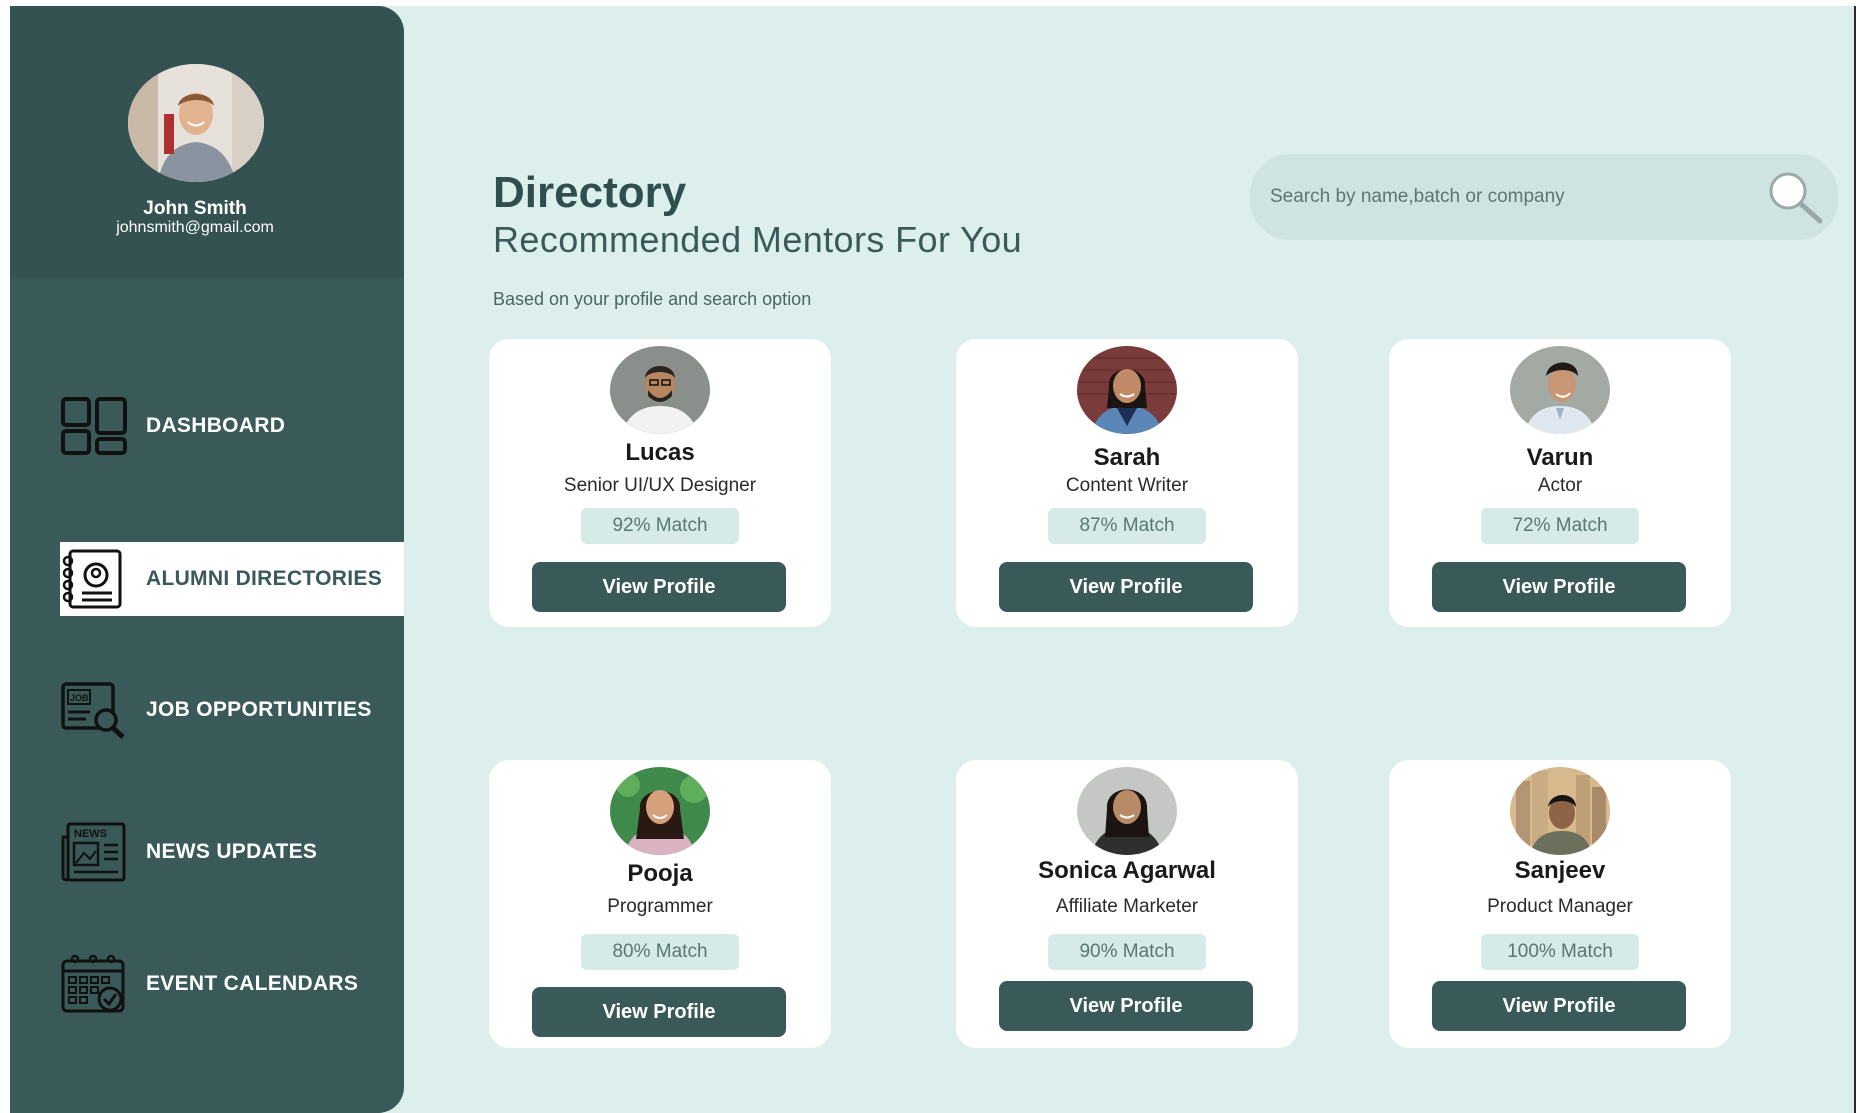 The height and width of the screenshot is (1113, 1864). What do you see at coordinates (1560, 952) in the screenshot?
I see `match-badge: 100% Match` at bounding box center [1560, 952].